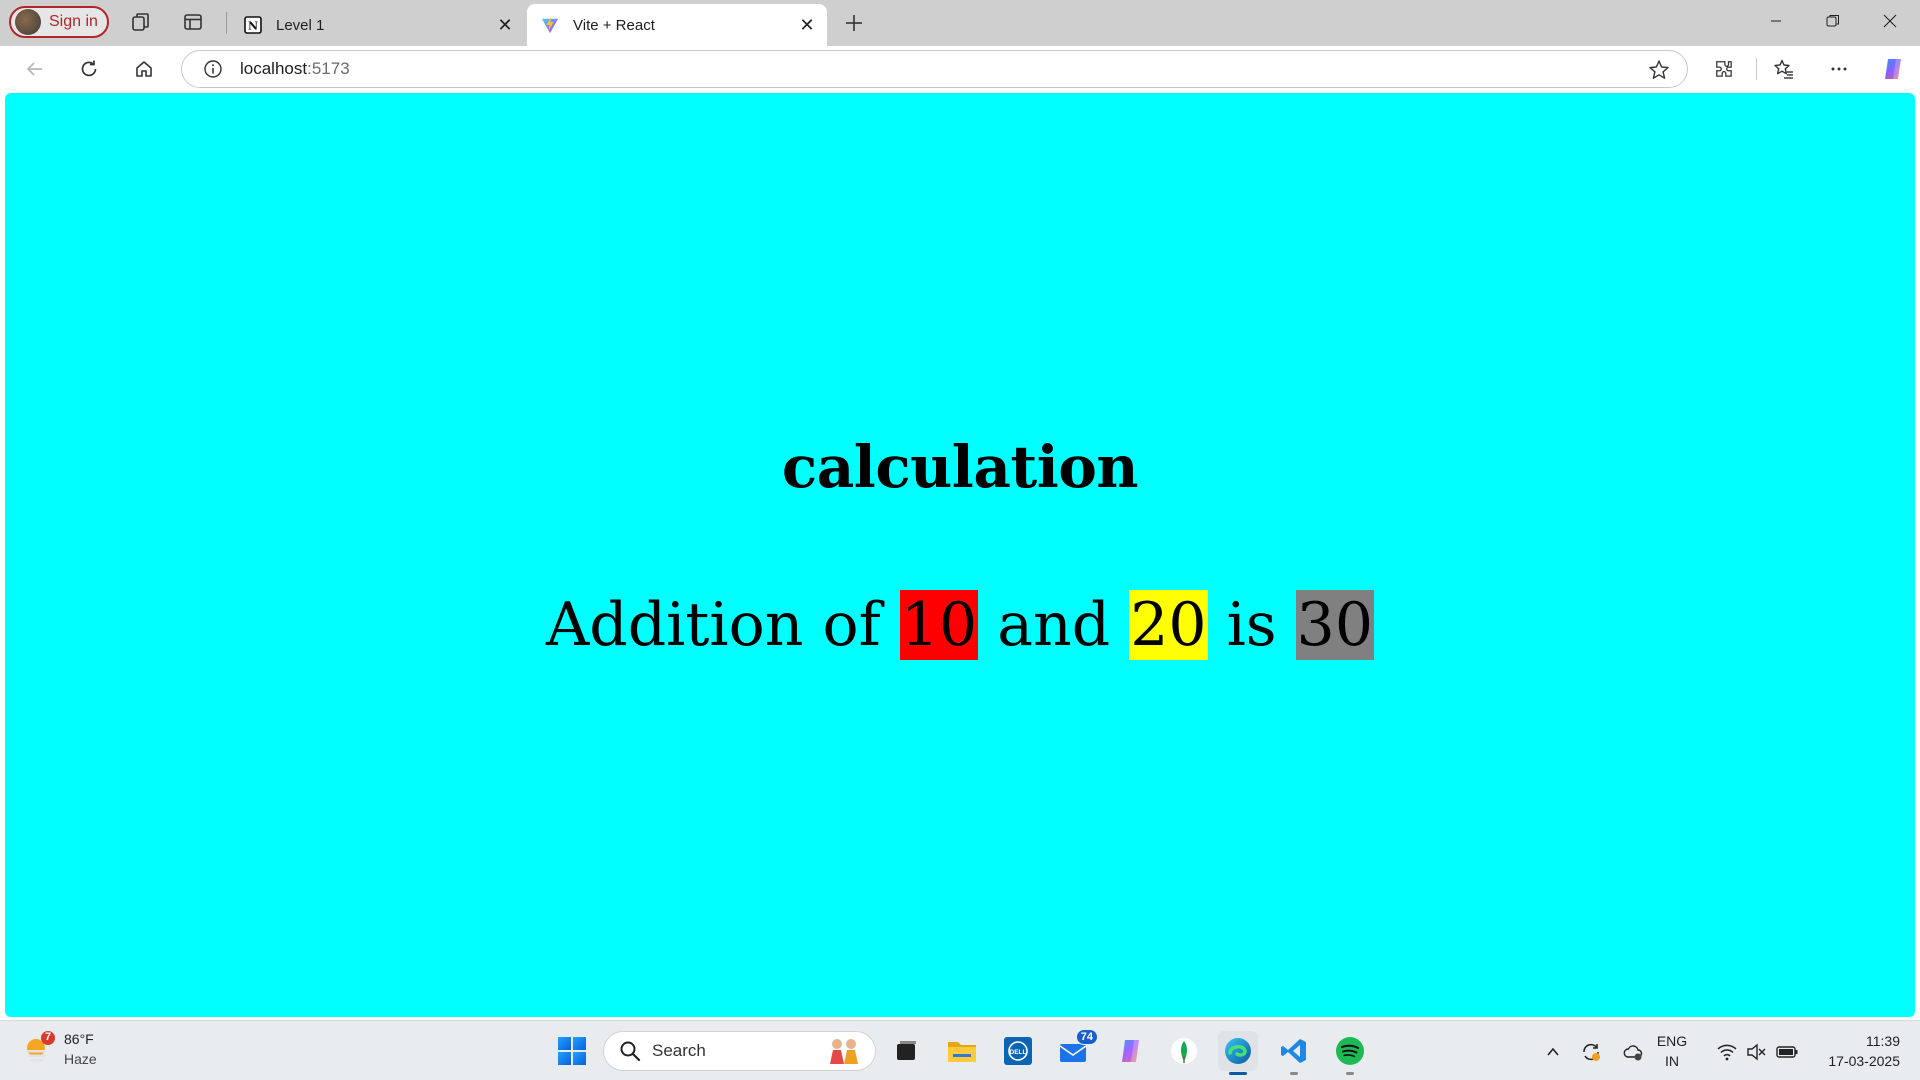  What do you see at coordinates (1633, 1052) in the screenshot?
I see `cloud-status-icon` at bounding box center [1633, 1052].